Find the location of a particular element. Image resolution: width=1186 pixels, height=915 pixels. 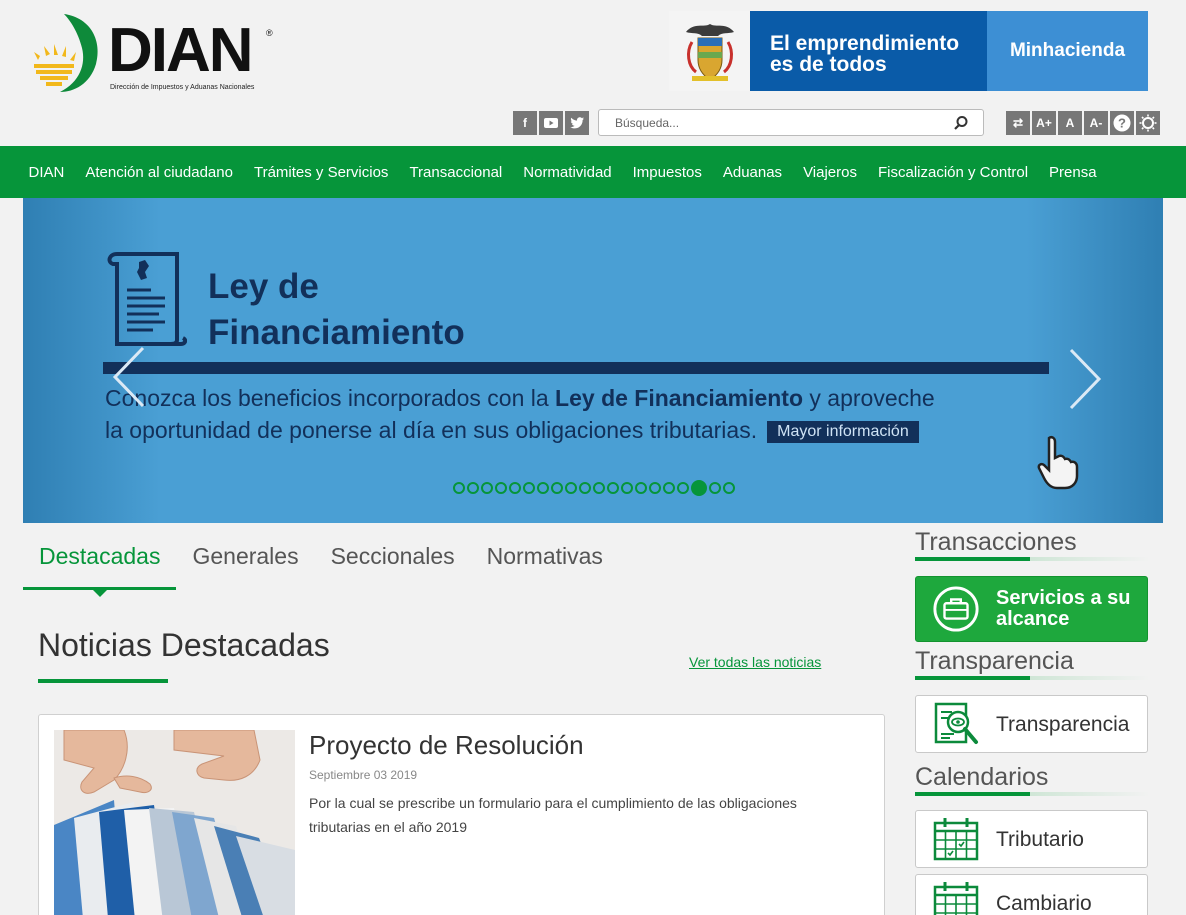

transparencia-button: Transparencia is located at coordinates (1031, 724).